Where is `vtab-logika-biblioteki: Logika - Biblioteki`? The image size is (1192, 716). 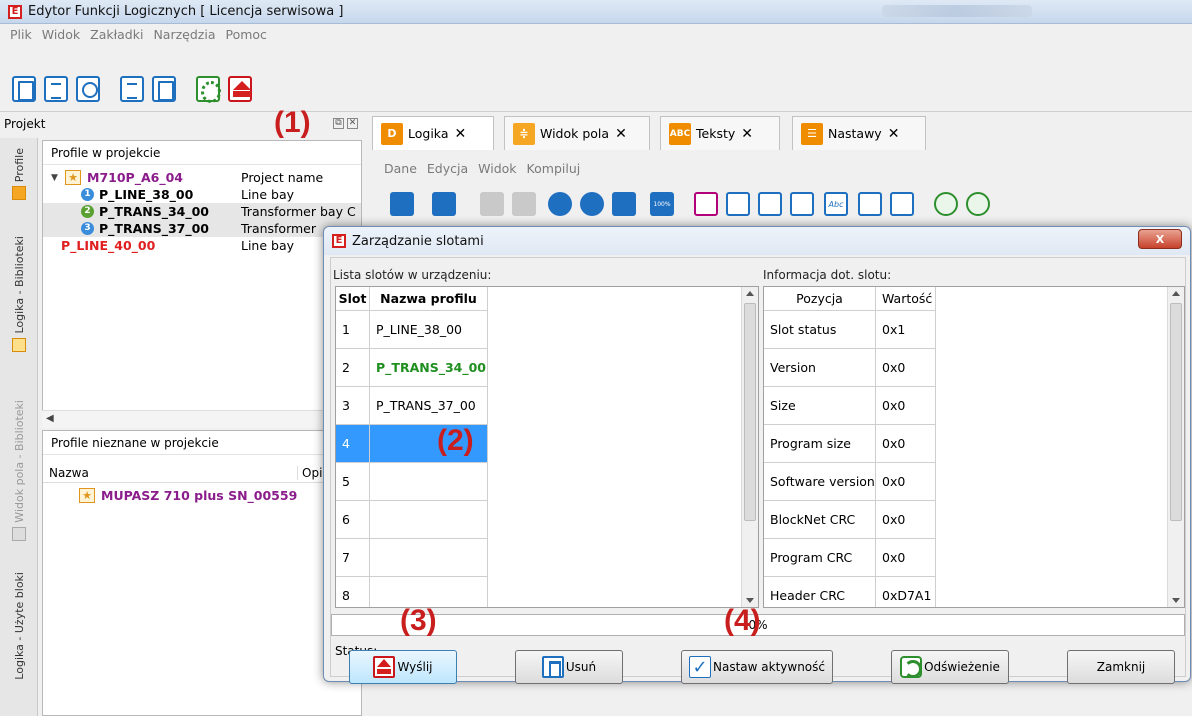 vtab-logika-biblioteki: Logika - Biblioteki is located at coordinates (19, 294).